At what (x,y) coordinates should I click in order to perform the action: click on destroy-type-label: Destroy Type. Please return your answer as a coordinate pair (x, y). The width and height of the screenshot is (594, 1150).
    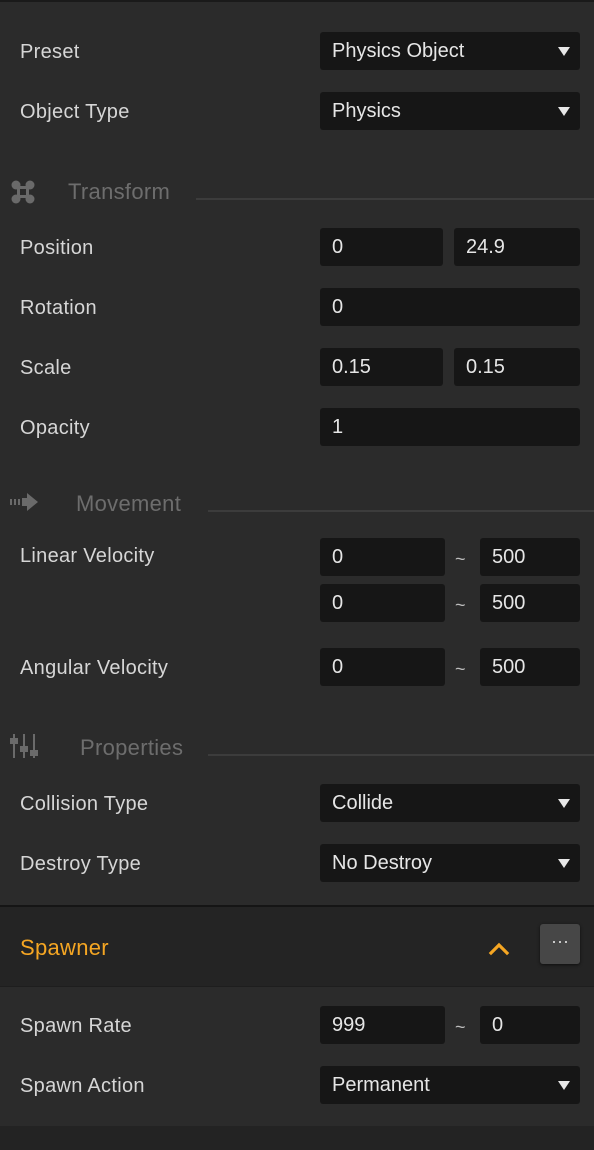
    Looking at the image, I should click on (81, 864).